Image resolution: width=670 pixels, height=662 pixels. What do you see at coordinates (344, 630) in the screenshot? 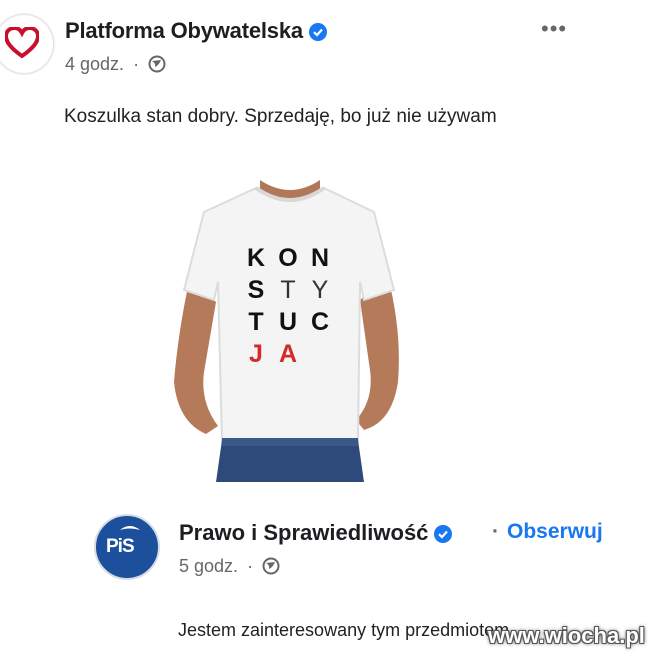
I see `comment-text: Jestem zainteresowany tym przedmiotem` at bounding box center [344, 630].